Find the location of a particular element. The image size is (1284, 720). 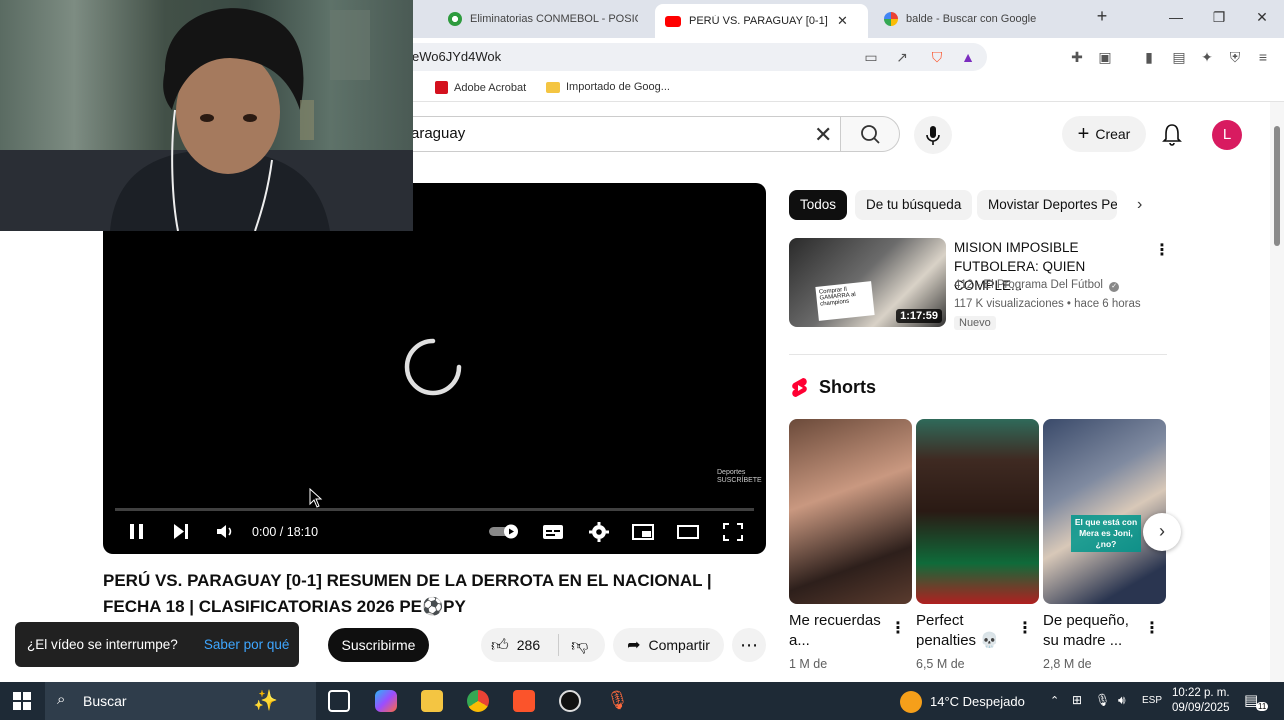

subtitles-button is located at coordinates (553, 533).